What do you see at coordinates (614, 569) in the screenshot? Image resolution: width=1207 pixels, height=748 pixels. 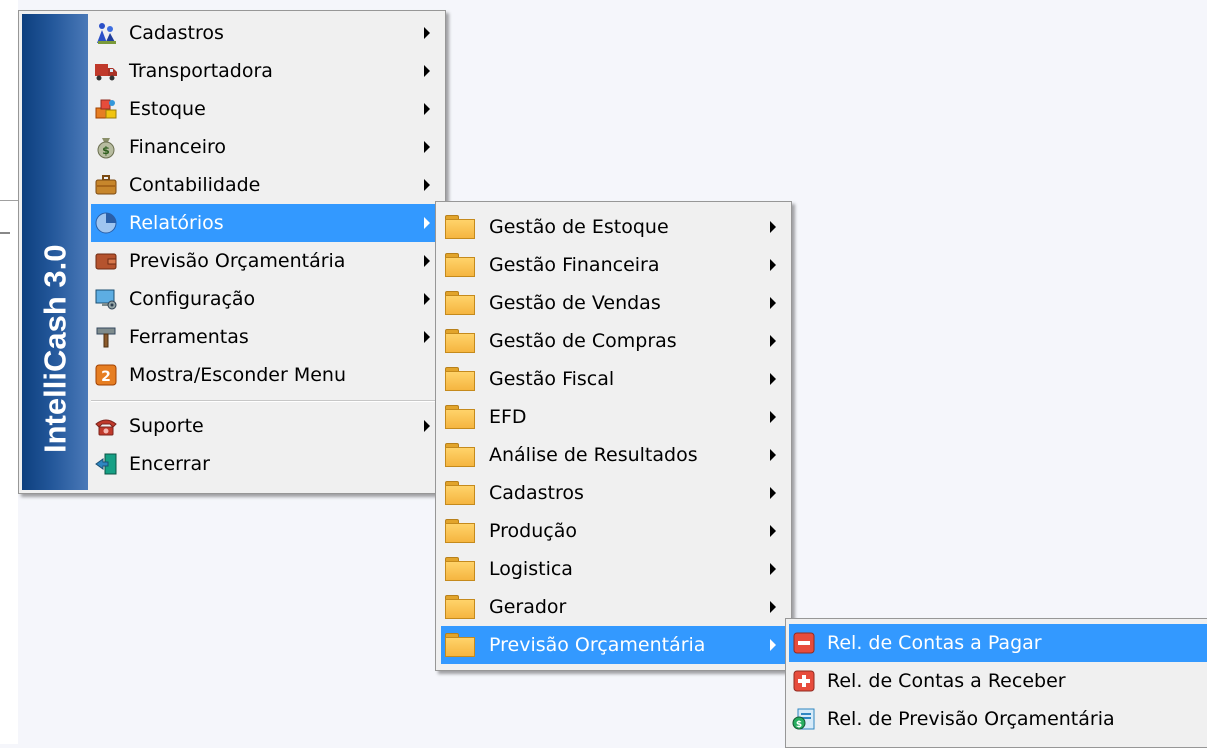 I see `submenu-item-logistica: Logistica` at bounding box center [614, 569].